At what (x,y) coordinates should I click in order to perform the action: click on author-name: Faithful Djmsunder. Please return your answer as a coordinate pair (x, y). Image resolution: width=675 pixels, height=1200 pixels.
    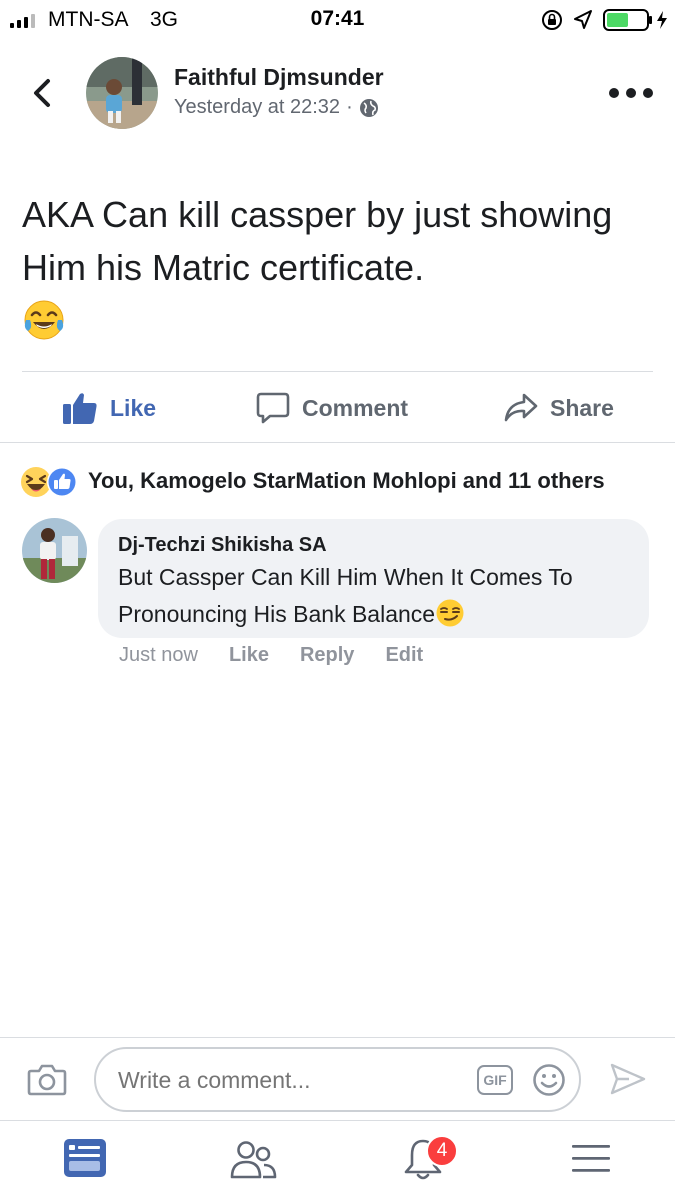
    Looking at the image, I should click on (279, 77).